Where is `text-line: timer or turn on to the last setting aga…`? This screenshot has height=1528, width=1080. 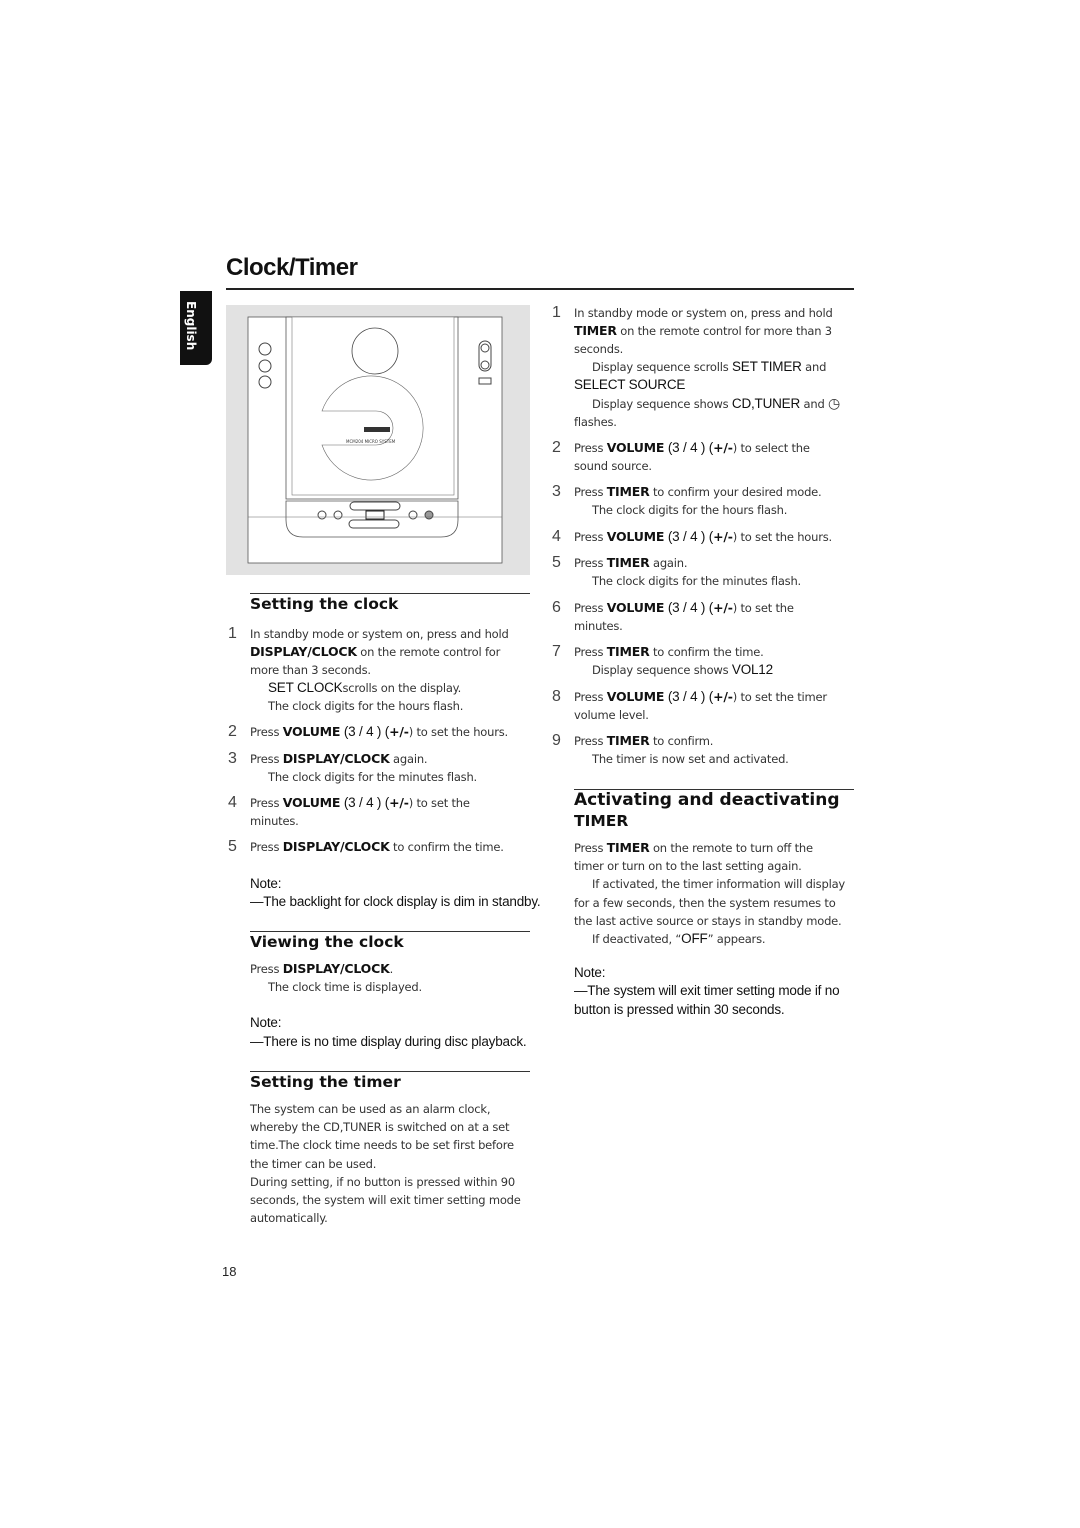
text-line: timer or turn on to the last setting aga… is located at coordinates (688, 866).